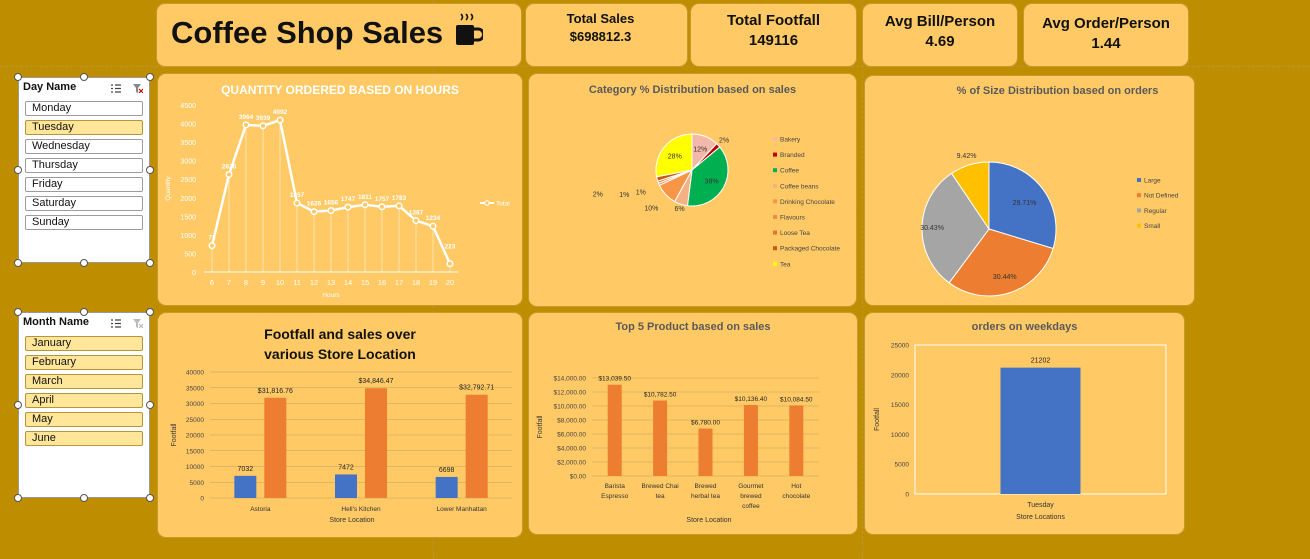 This screenshot has width=1310, height=559. What do you see at coordinates (84, 419) in the screenshot?
I see `slicer-item-may: May` at bounding box center [84, 419].